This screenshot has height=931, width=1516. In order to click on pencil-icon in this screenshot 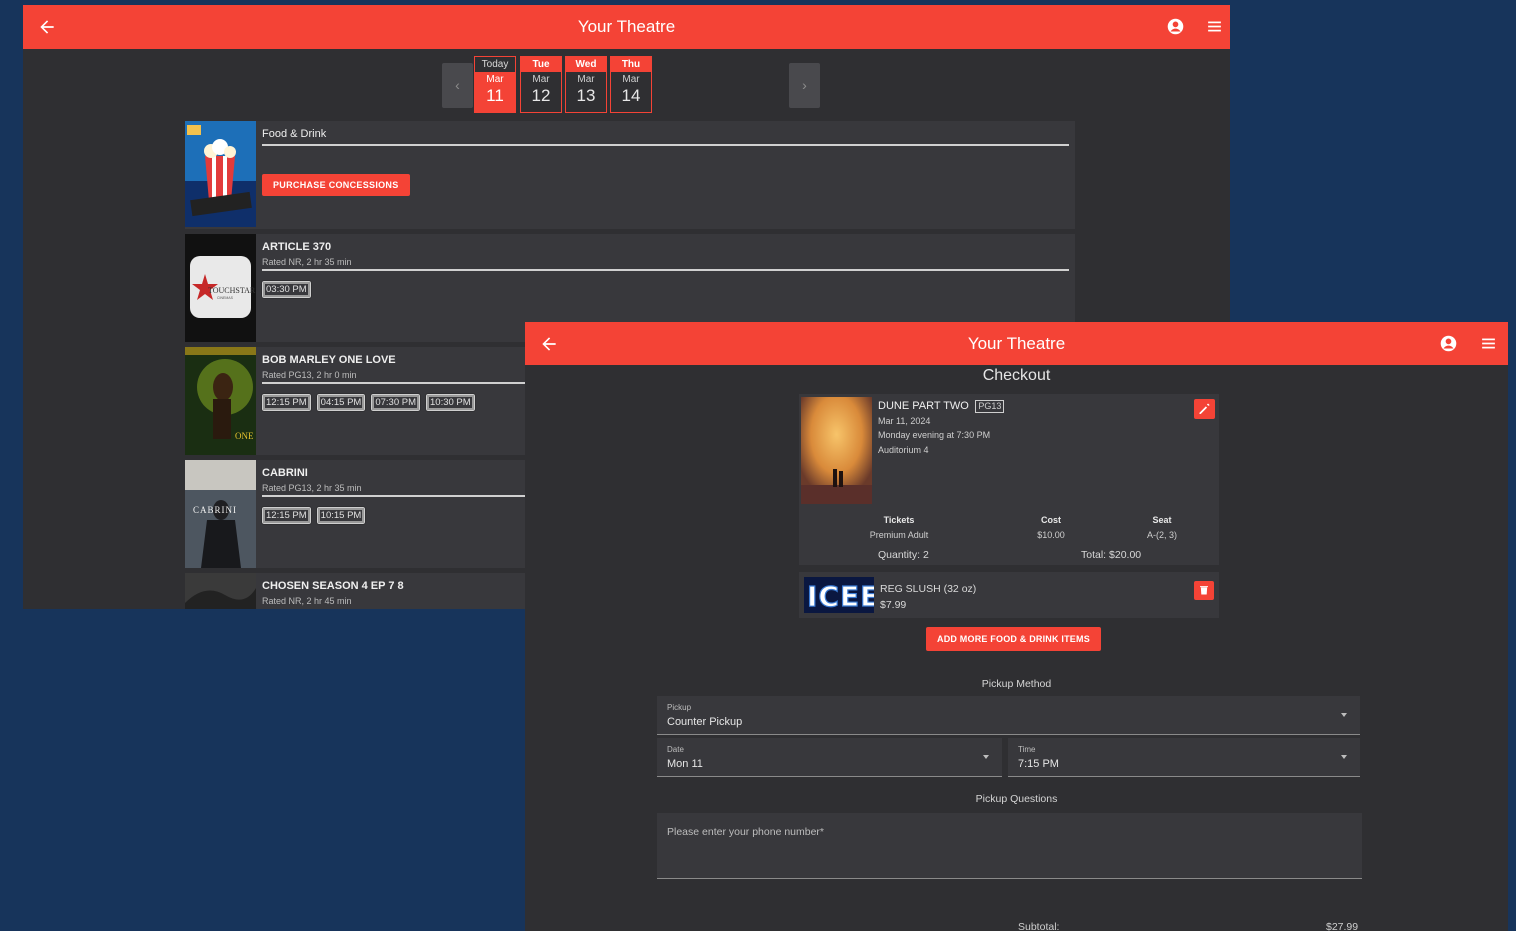, I will do `click(1204, 408)`.